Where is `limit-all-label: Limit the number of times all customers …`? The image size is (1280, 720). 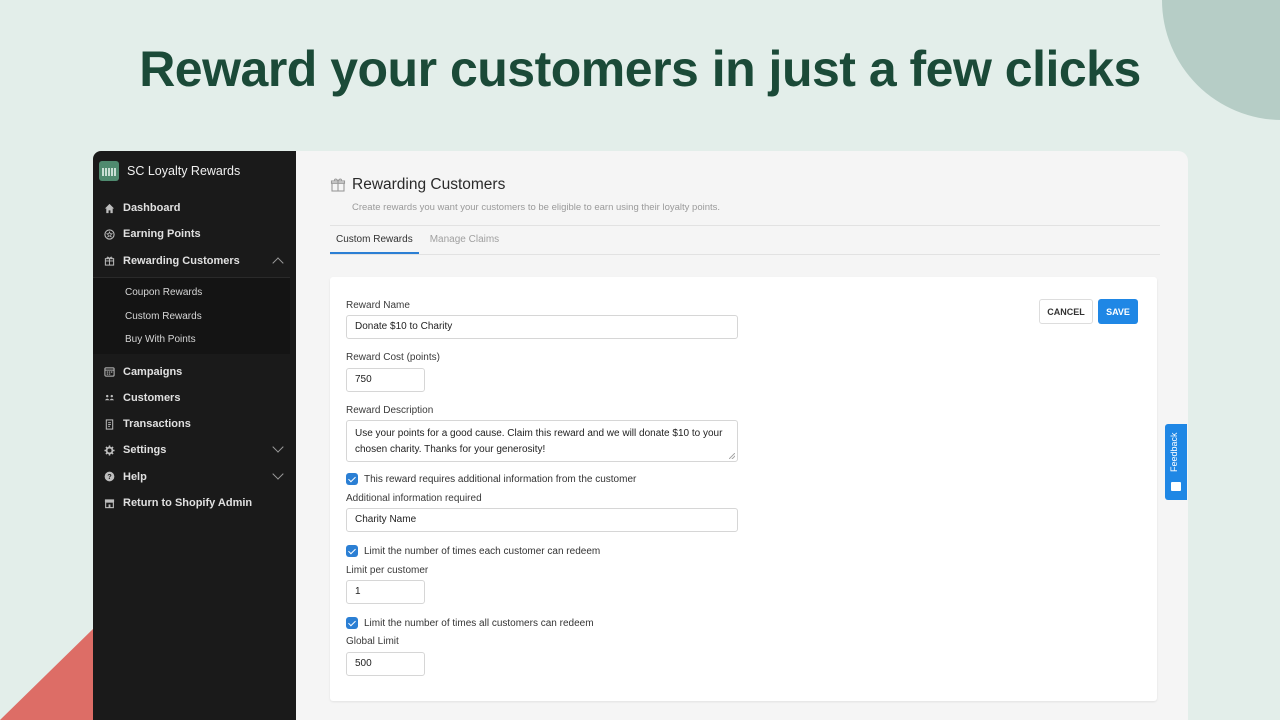 limit-all-label: Limit the number of times all customers … is located at coordinates (479, 623).